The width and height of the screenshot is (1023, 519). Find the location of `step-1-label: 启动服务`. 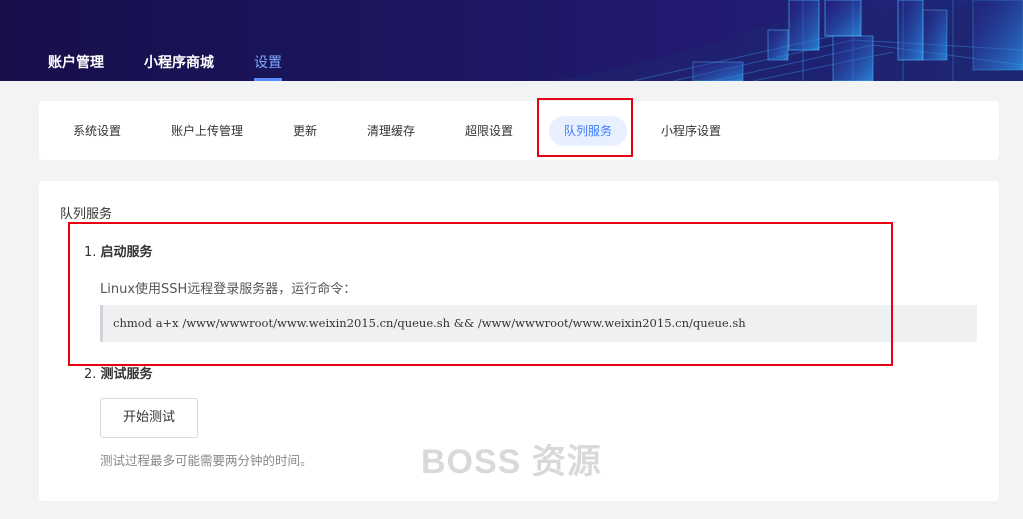

step-1-label: 启动服务 is located at coordinates (126, 252).